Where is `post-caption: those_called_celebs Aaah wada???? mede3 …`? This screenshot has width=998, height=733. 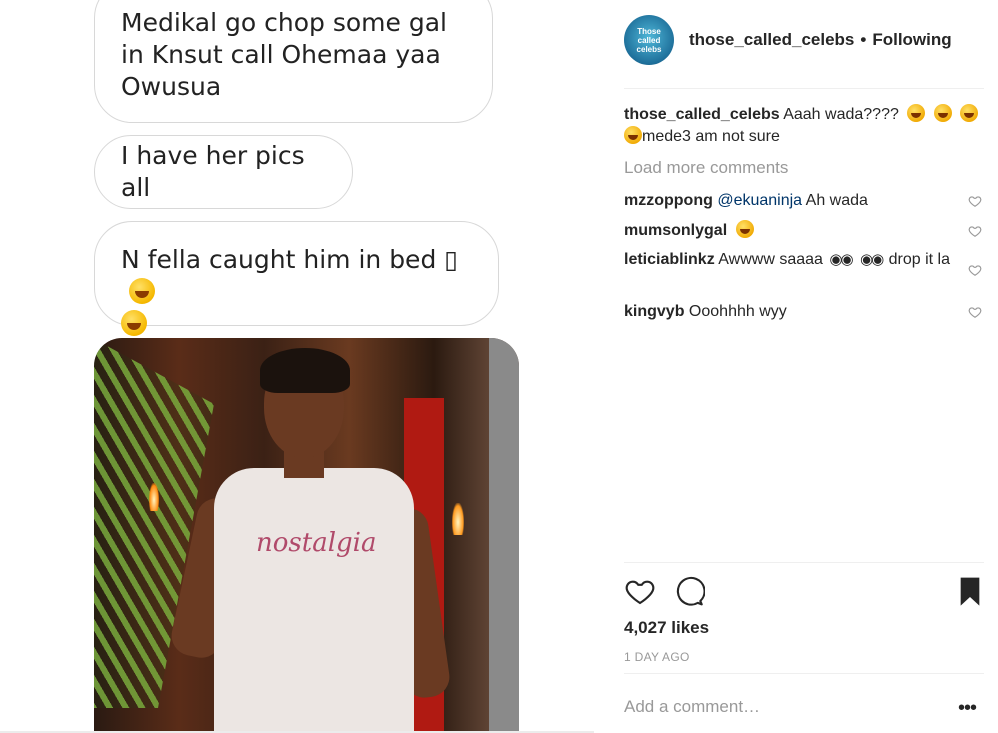 post-caption: those_called_celebs Aaah wada???? mede3 … is located at coordinates (804, 126).